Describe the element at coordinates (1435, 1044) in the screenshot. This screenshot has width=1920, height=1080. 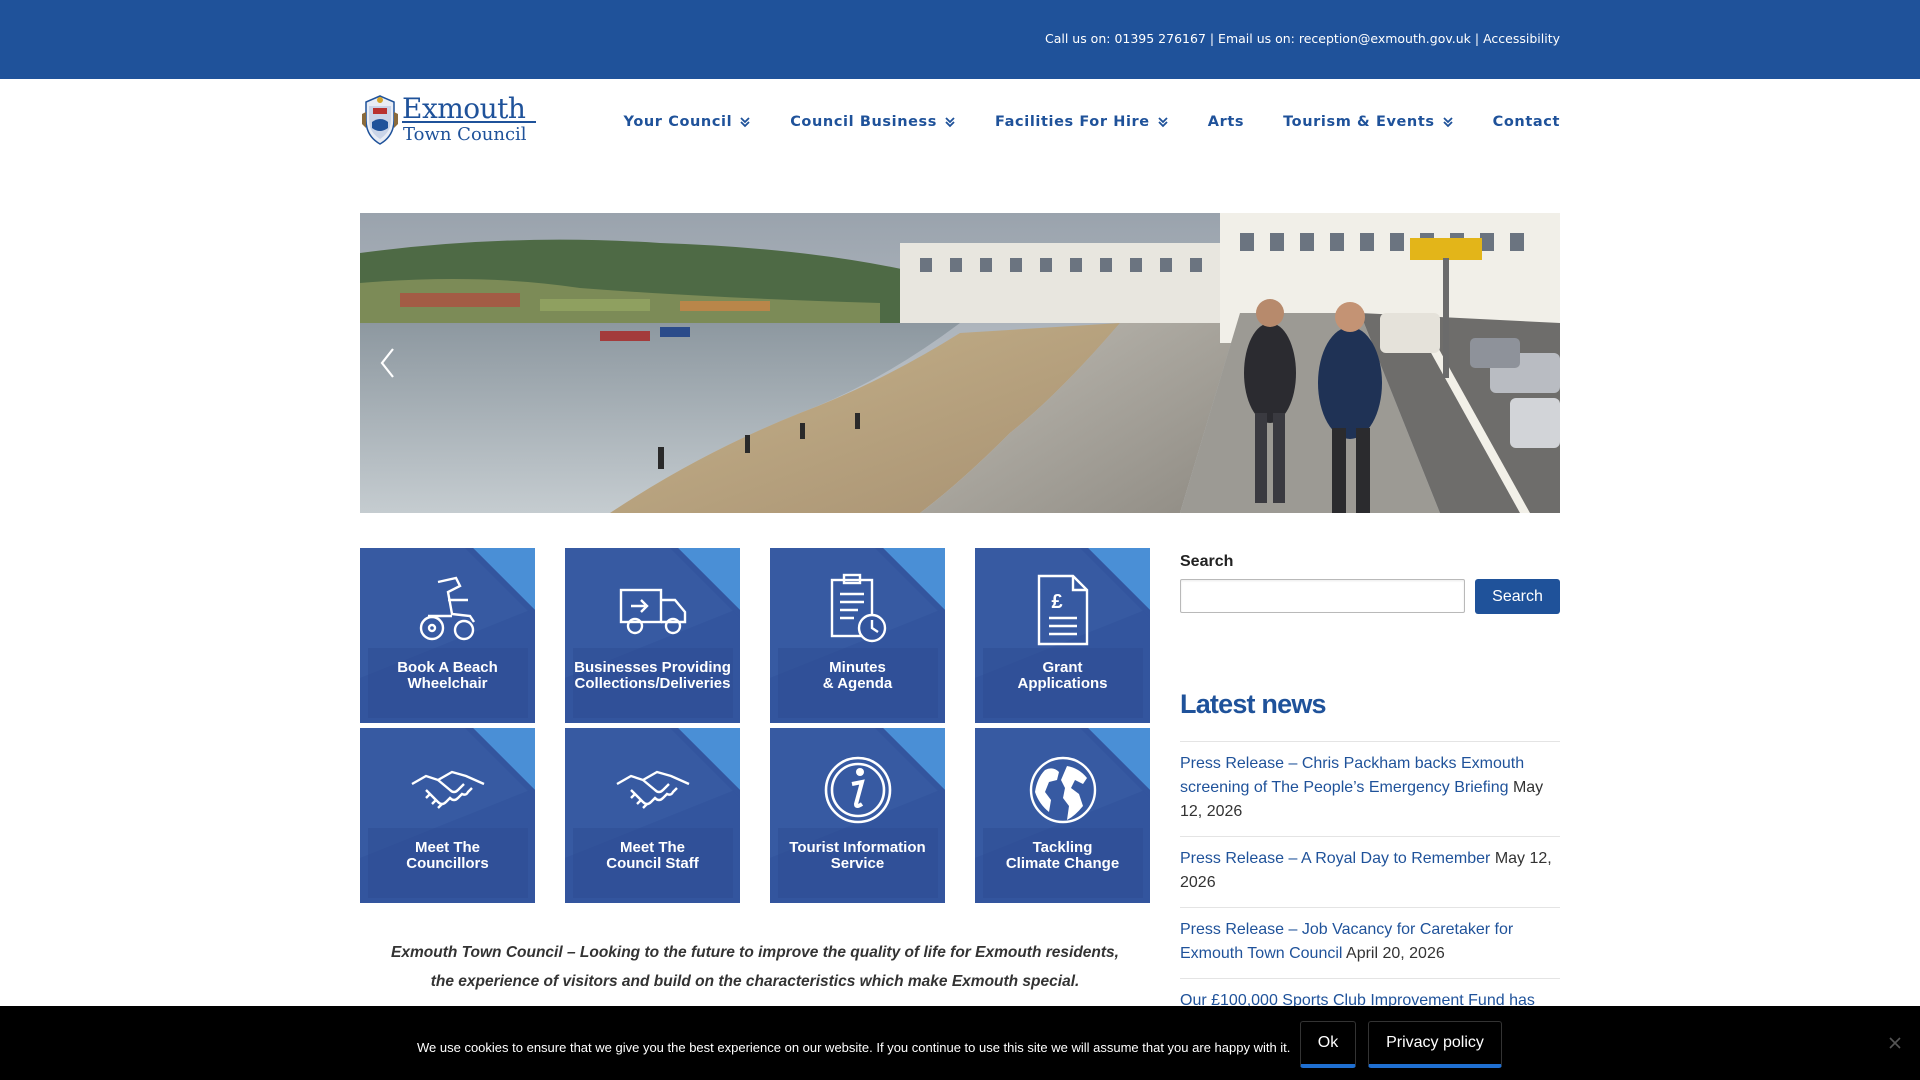
I see `privacy-policy-button: Privacy policy` at that location.